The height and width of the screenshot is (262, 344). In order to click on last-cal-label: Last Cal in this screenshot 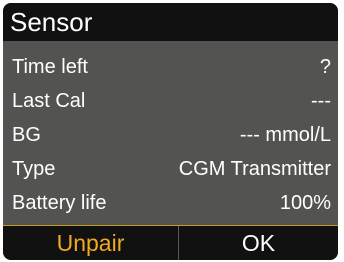, I will do `click(49, 101)`.